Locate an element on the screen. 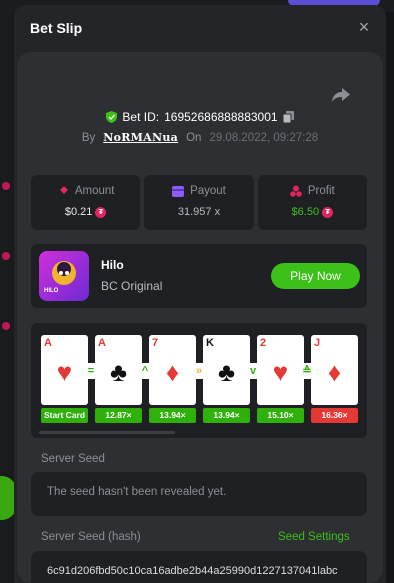  payout-value: 31.957 x is located at coordinates (199, 212).